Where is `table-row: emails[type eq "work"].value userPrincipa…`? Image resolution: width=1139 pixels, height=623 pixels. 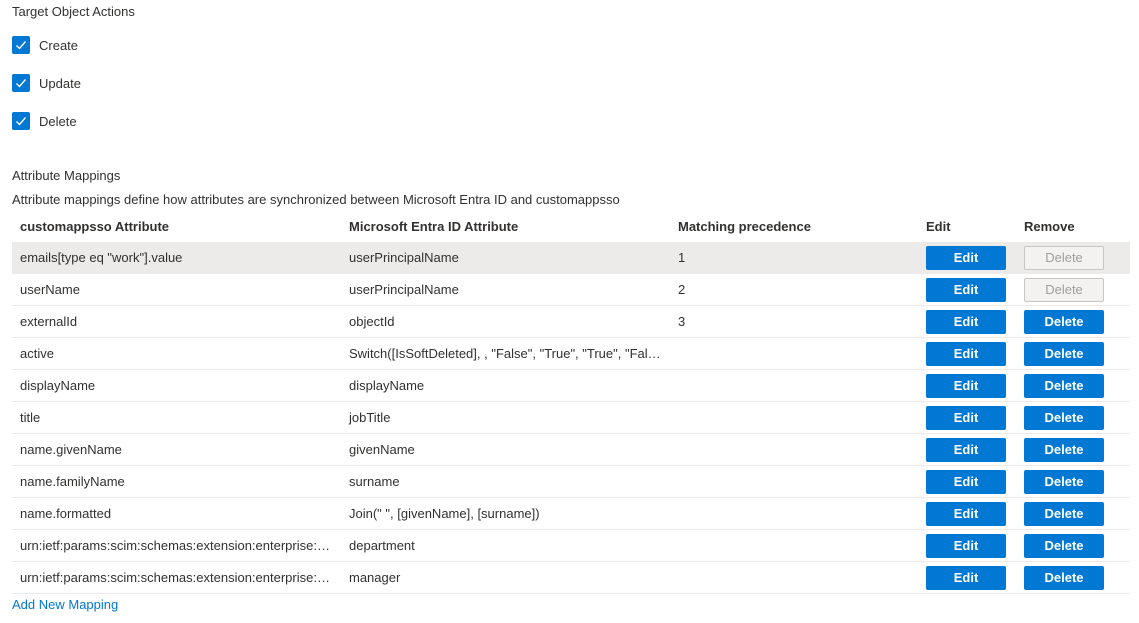
table-row: emails[type eq "work"].value userPrincipa… is located at coordinates (571, 258).